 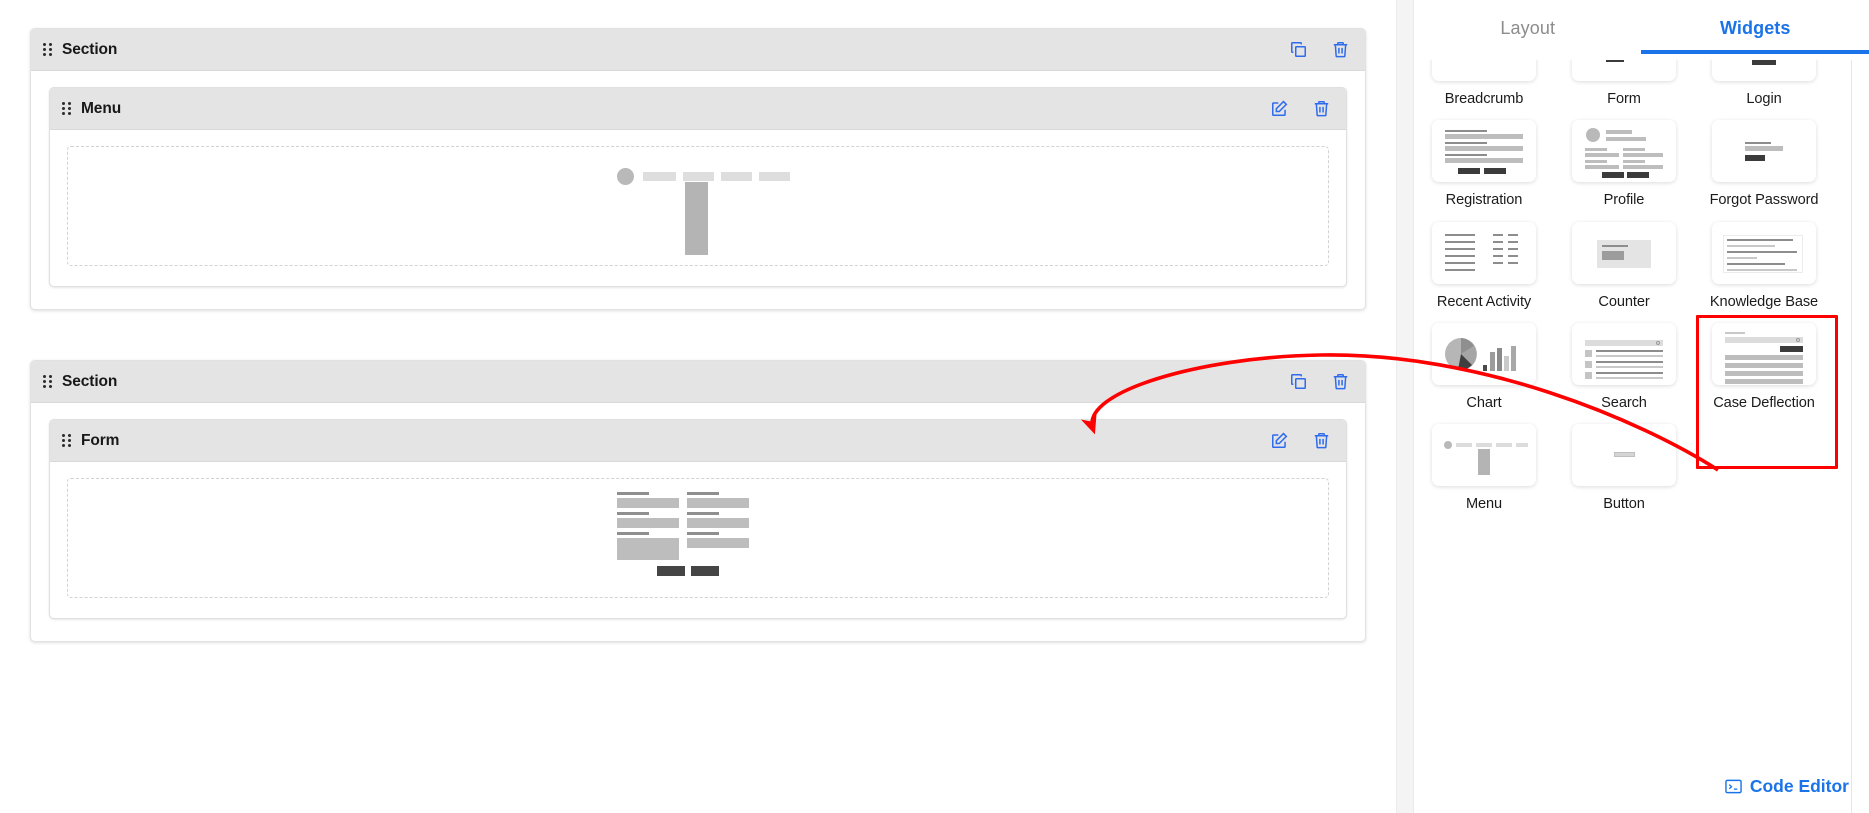 What do you see at coordinates (1624, 504) in the screenshot?
I see `widget-label: Button` at bounding box center [1624, 504].